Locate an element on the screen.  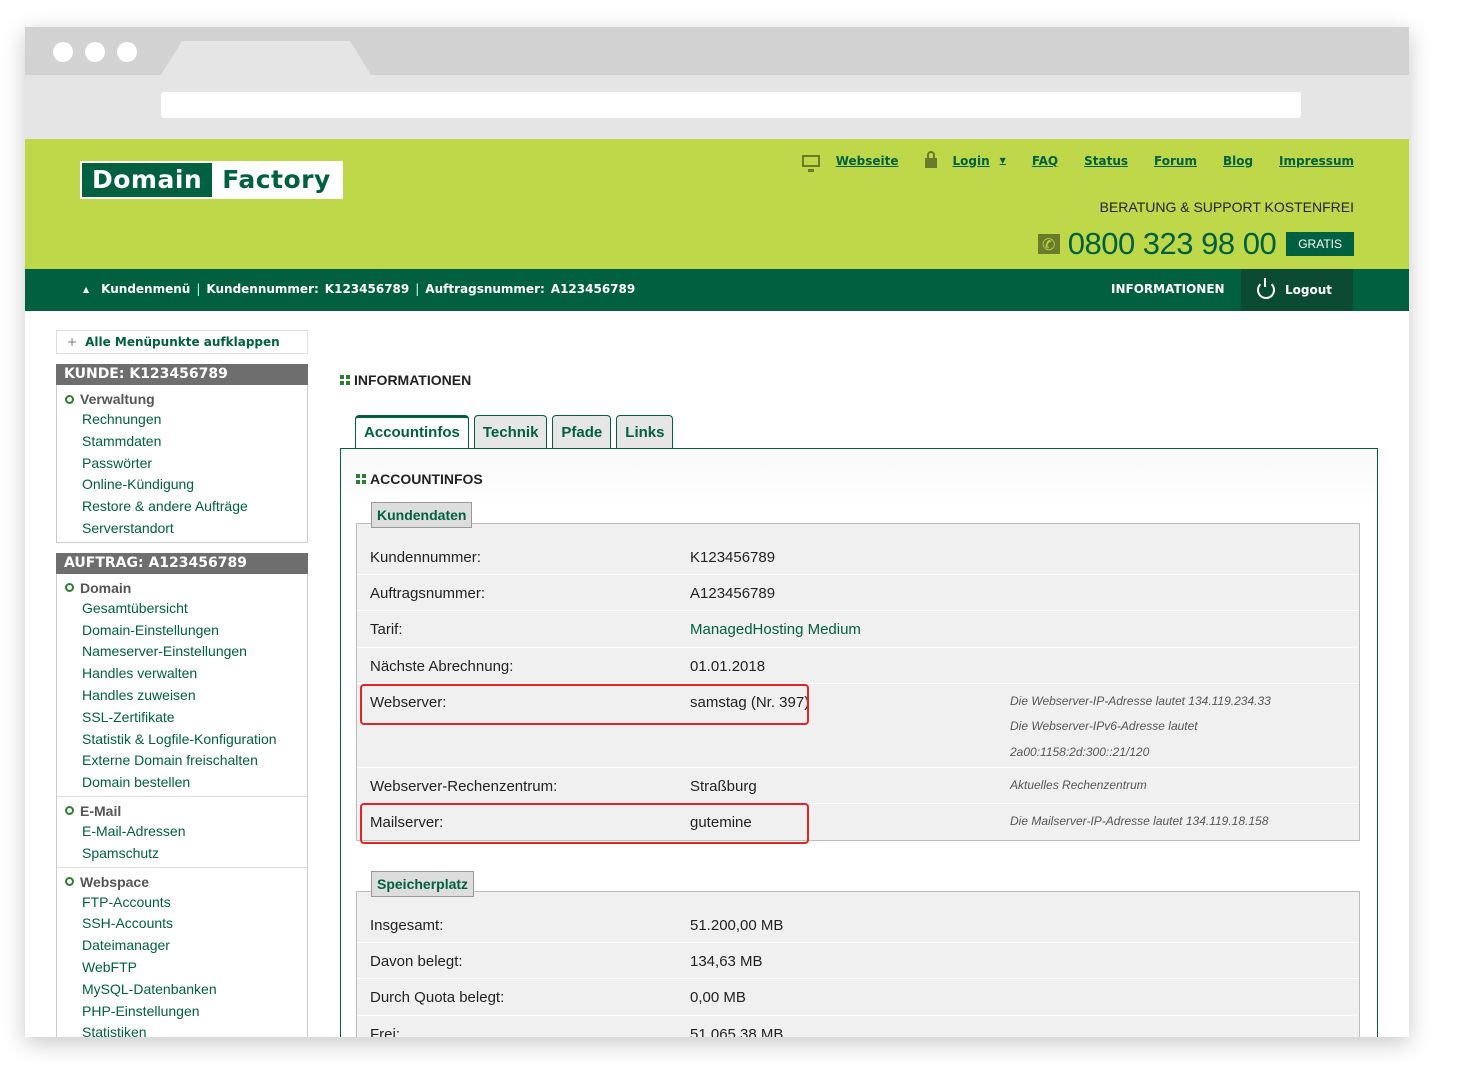
tab-technik: Technik is located at coordinates (510, 432).